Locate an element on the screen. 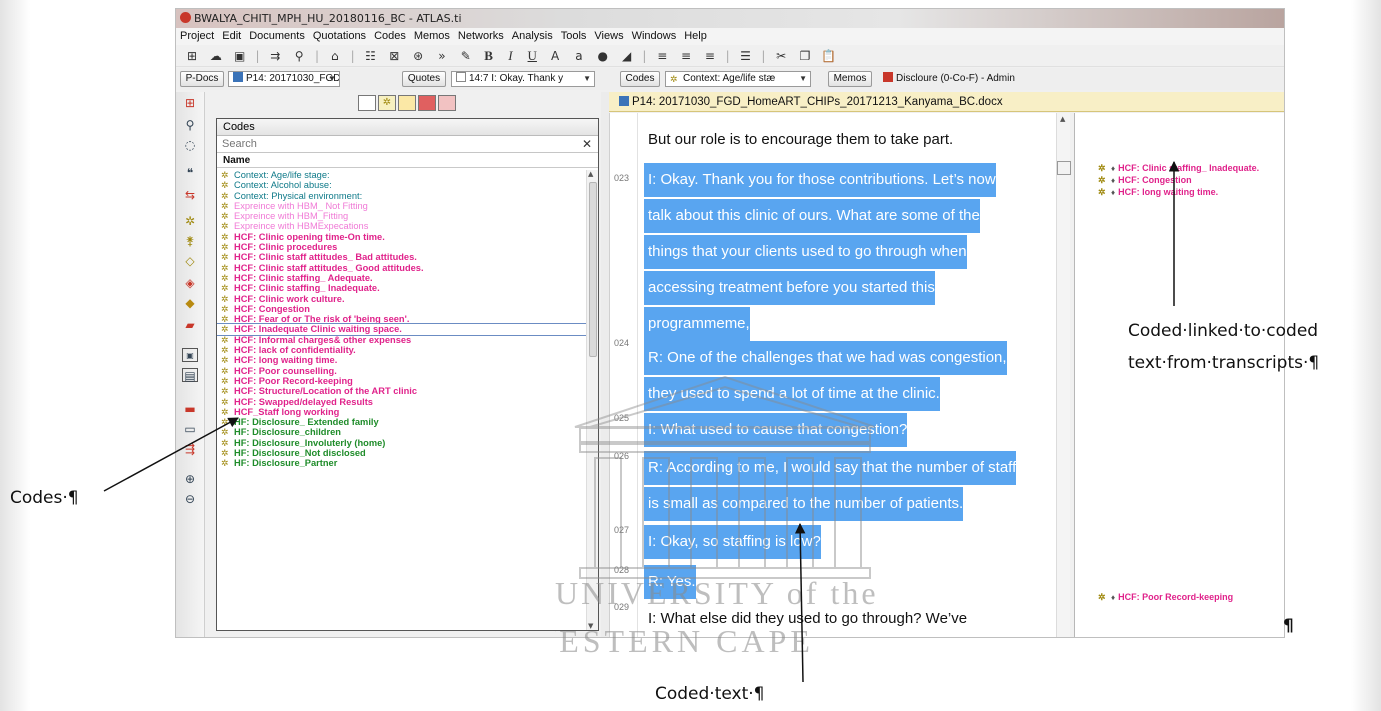 The height and width of the screenshot is (711, 1381). tab-networks is located at coordinates (447, 103).